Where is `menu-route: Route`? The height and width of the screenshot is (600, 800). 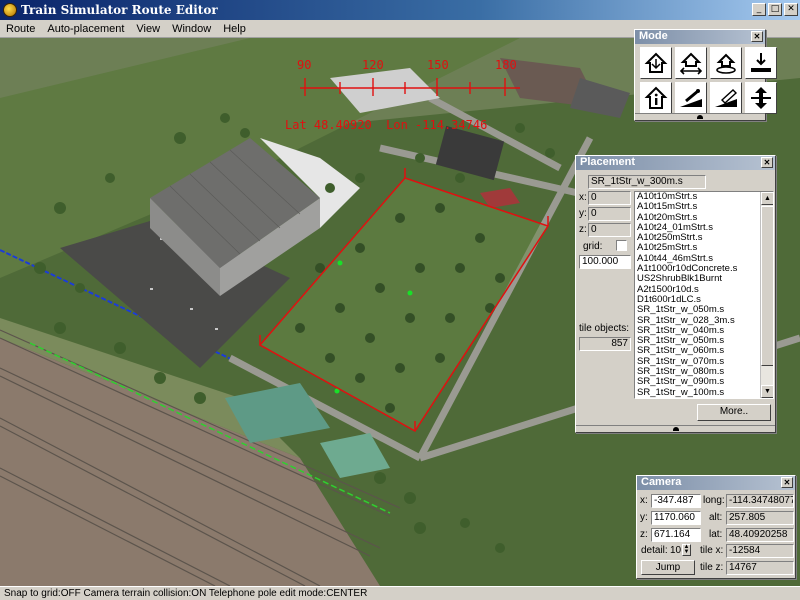
menu-route: Route is located at coordinates (20, 29).